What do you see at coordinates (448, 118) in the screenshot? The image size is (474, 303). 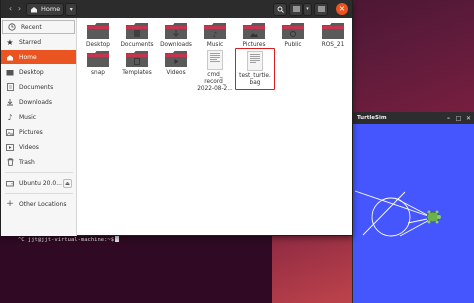 I see `minimize-icon: –` at bounding box center [448, 118].